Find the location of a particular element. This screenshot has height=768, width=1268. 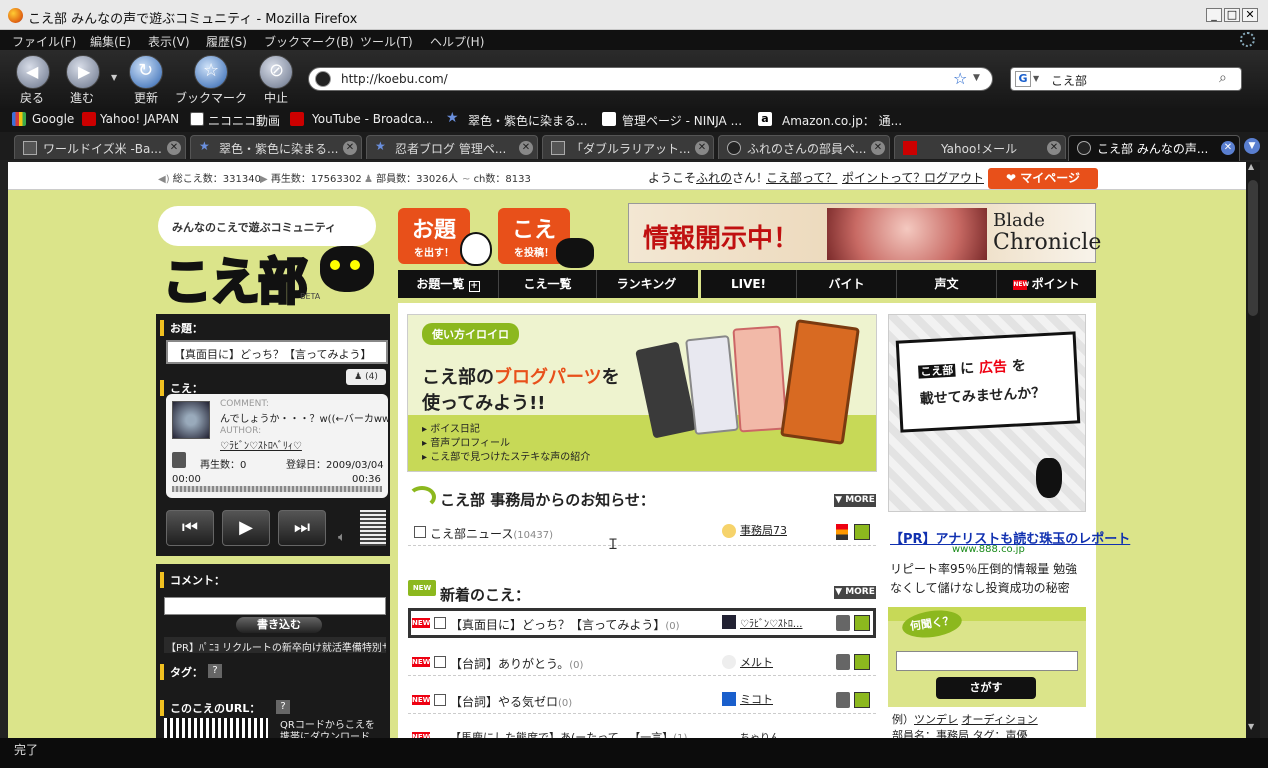

nav-byte: バイト is located at coordinates (846, 284).